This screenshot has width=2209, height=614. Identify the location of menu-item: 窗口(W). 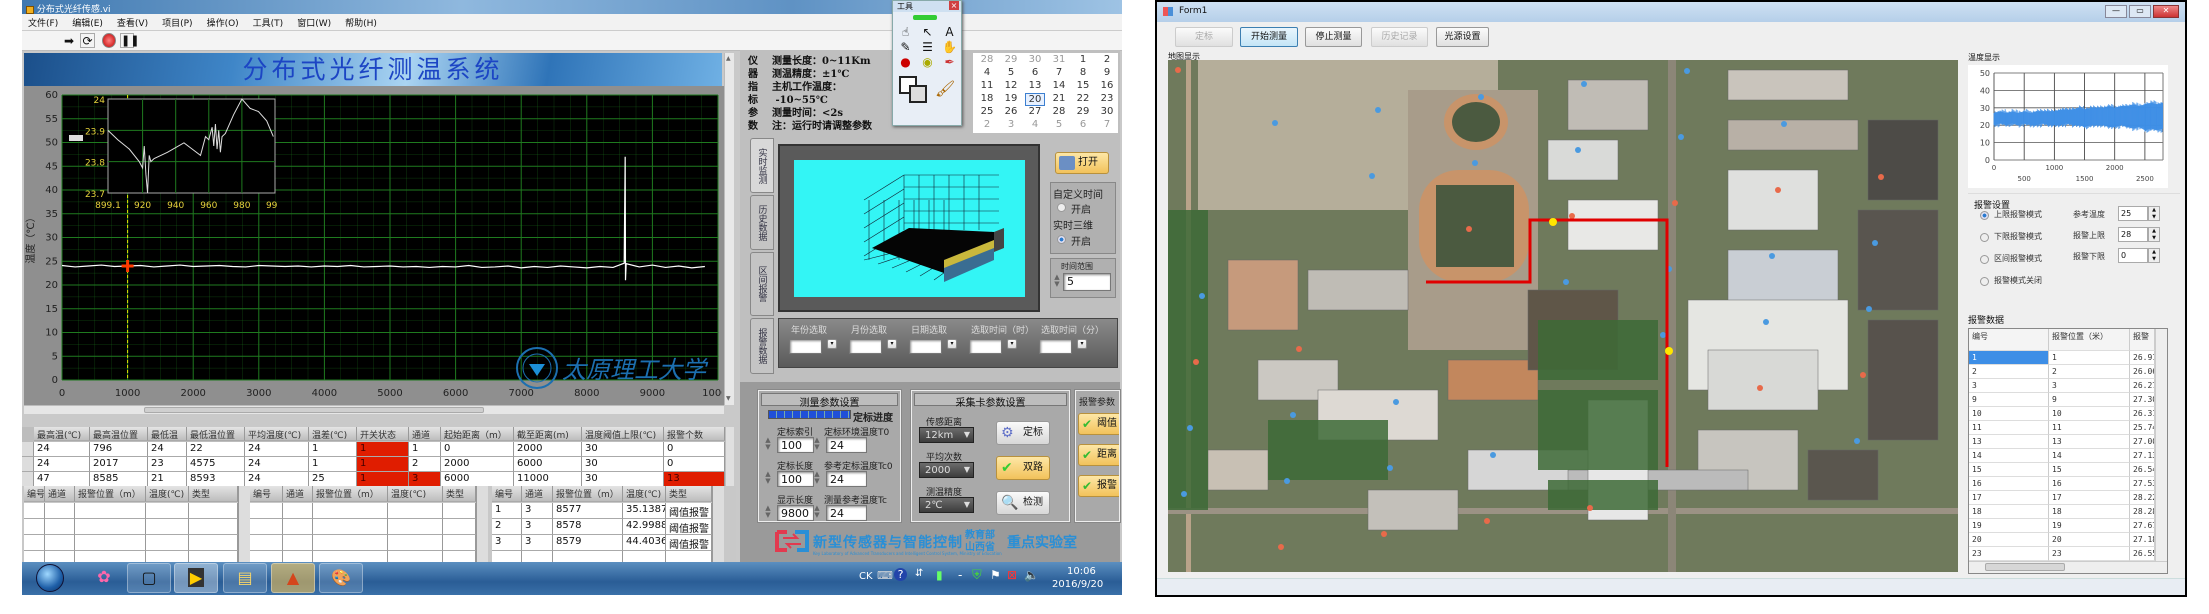
(314, 22).